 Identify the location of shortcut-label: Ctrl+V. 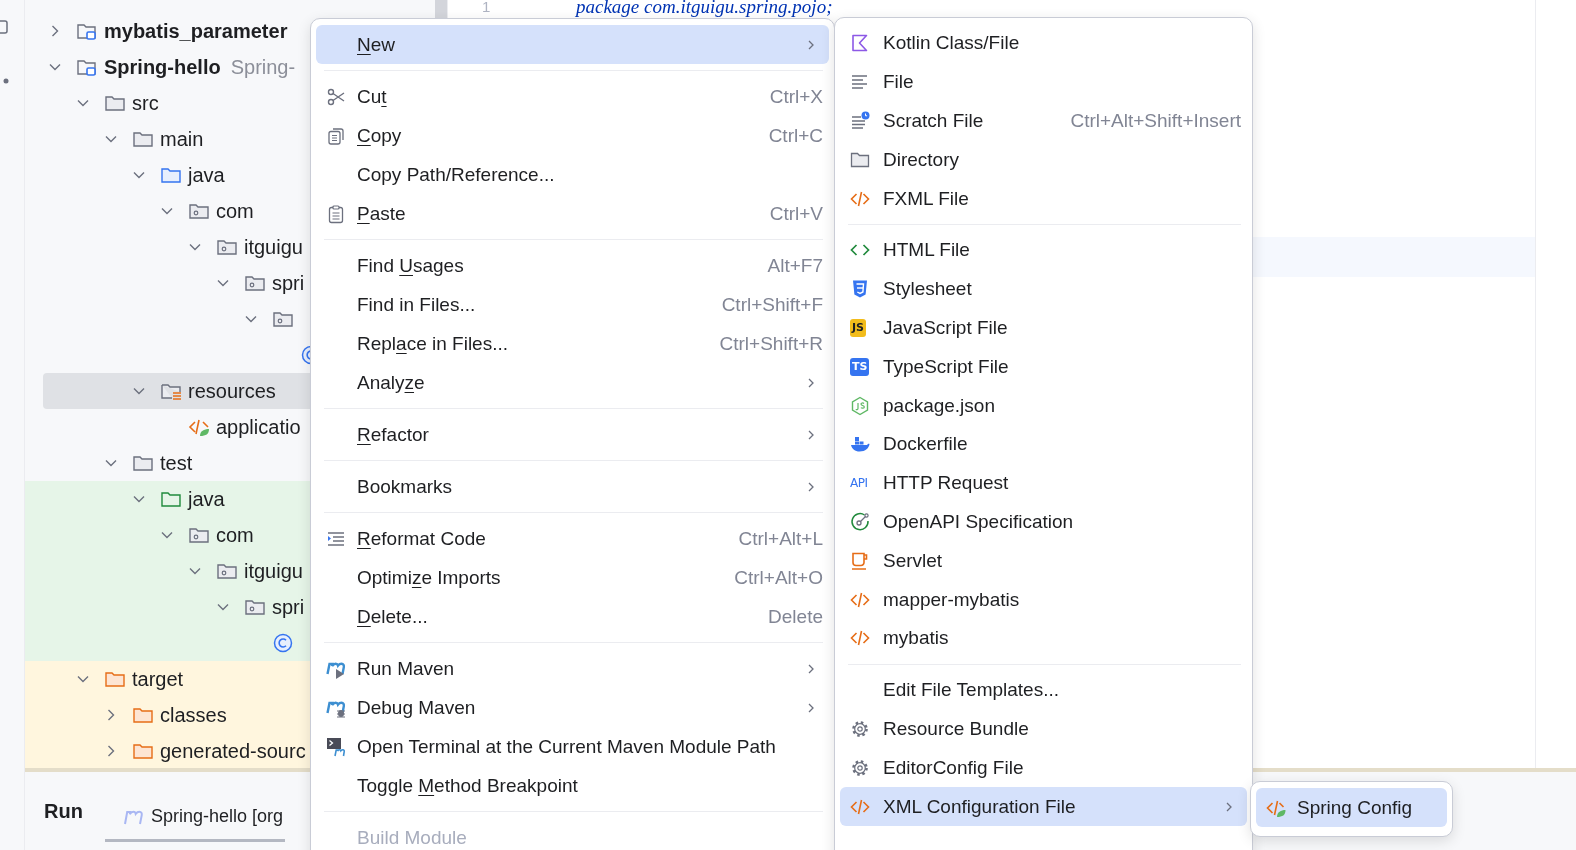
(796, 213).